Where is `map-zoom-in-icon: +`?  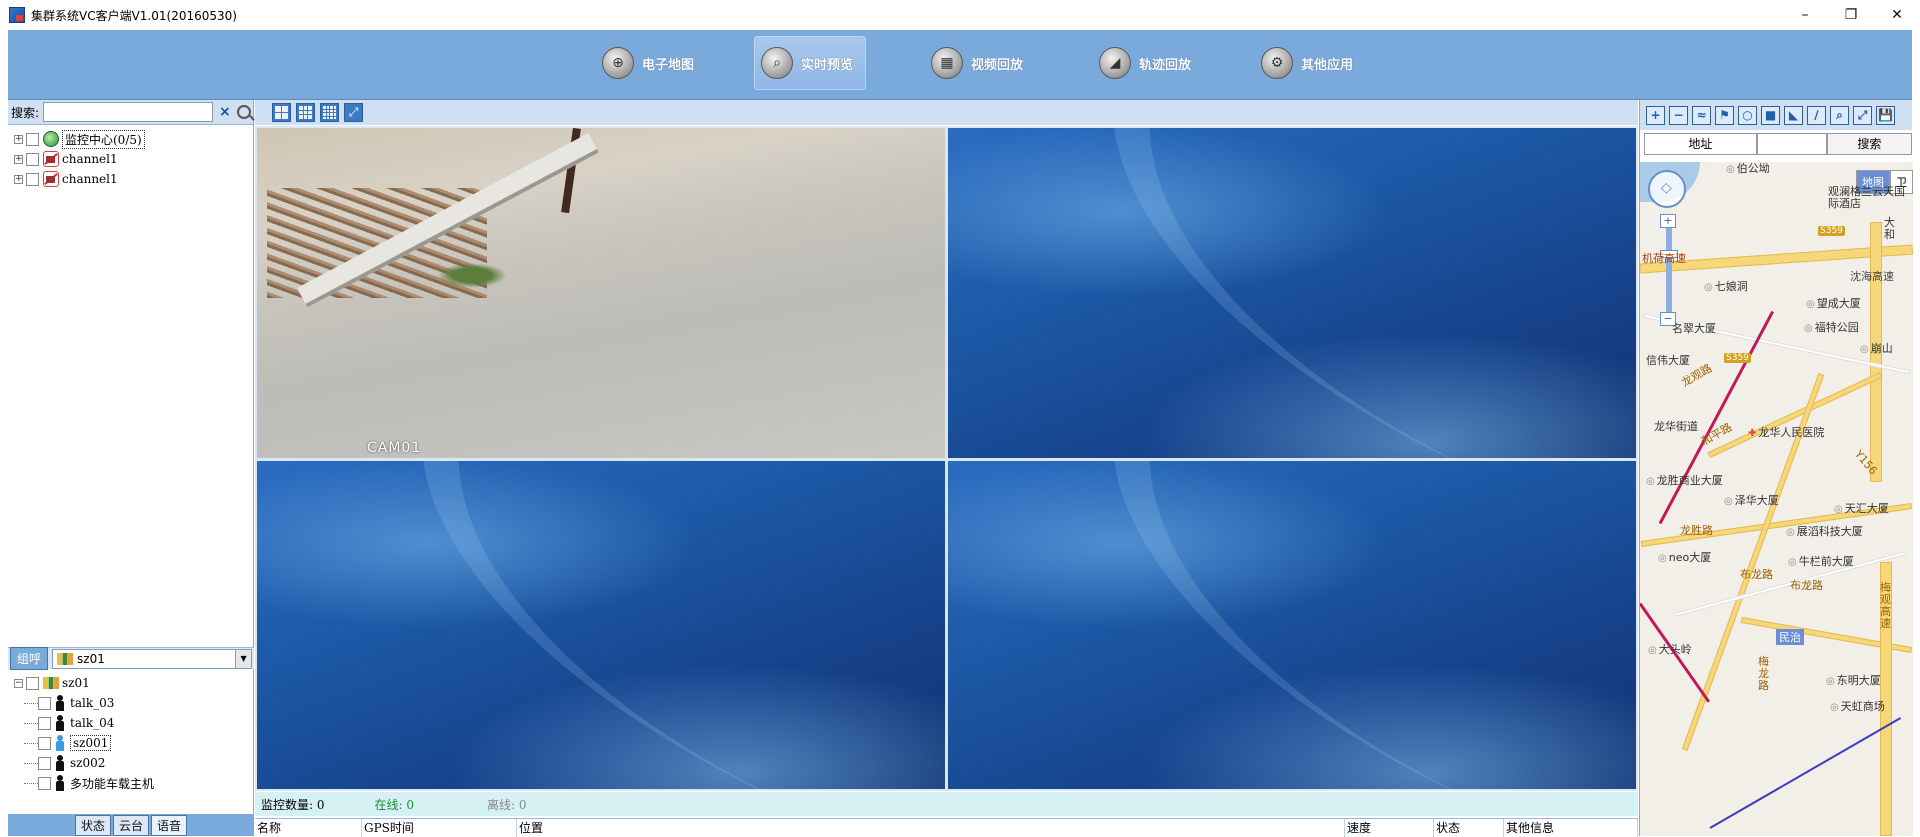 map-zoom-in-icon: + is located at coordinates (1668, 221).